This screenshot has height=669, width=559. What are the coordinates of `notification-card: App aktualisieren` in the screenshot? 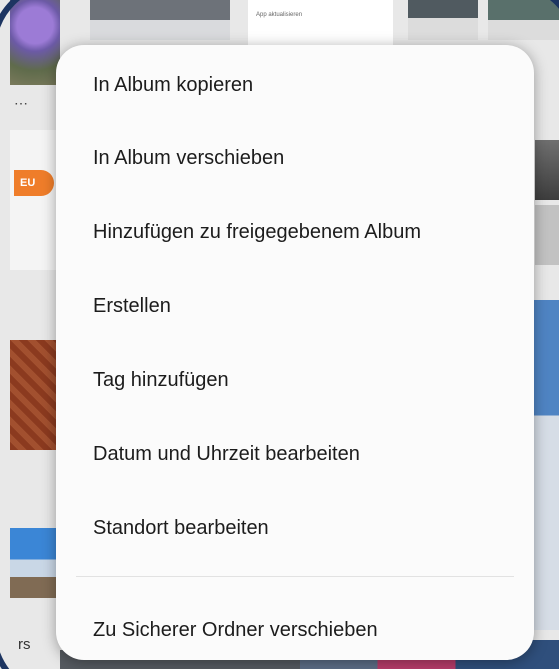 It's located at (320, 23).